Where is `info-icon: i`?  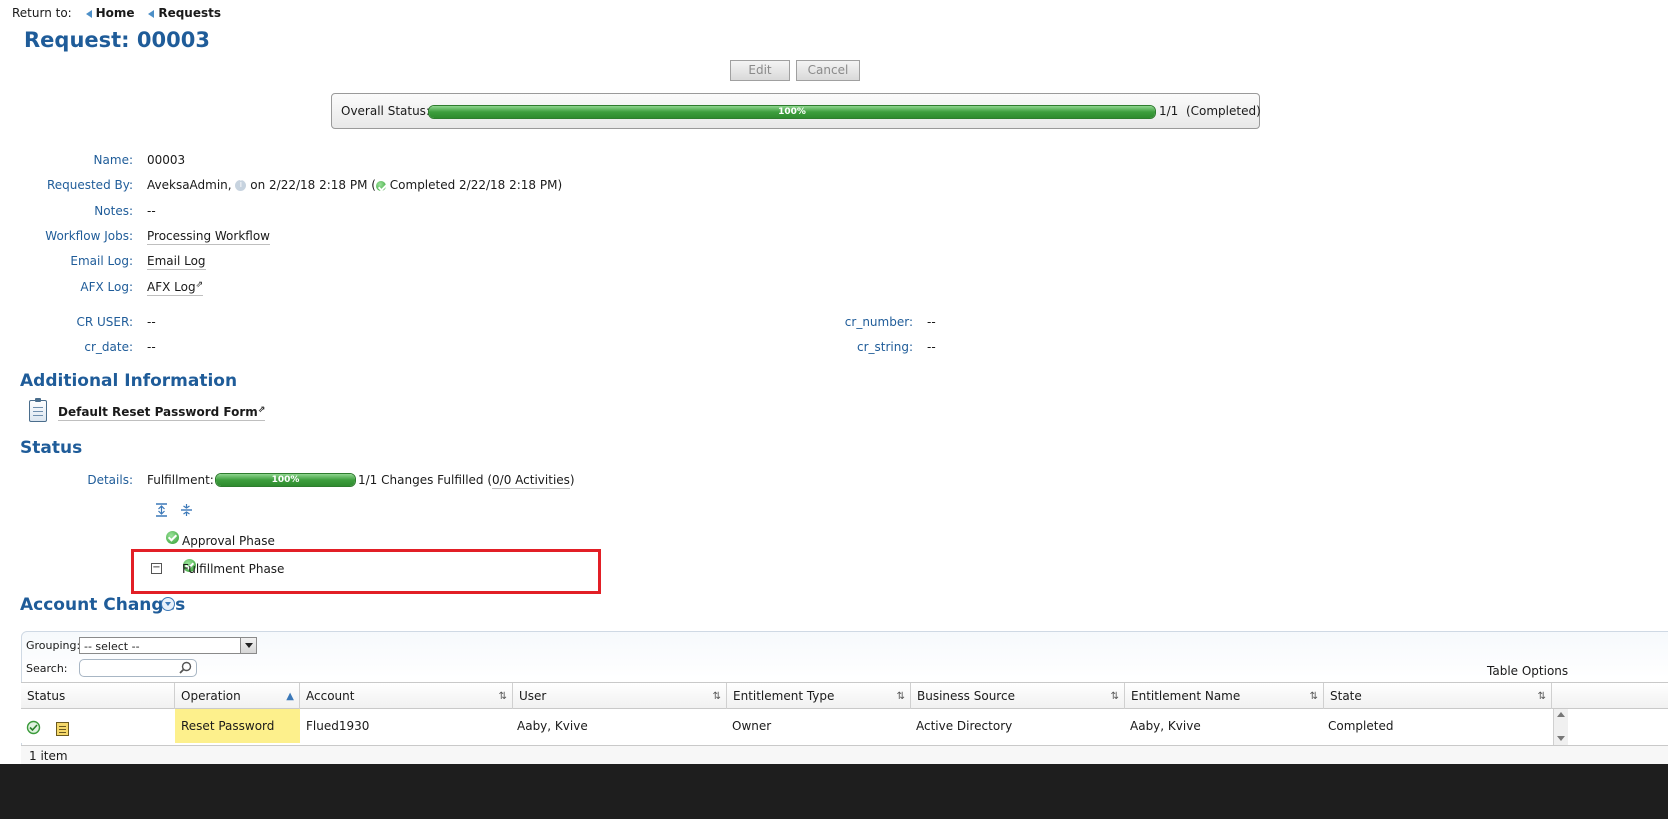 info-icon: i is located at coordinates (241, 185).